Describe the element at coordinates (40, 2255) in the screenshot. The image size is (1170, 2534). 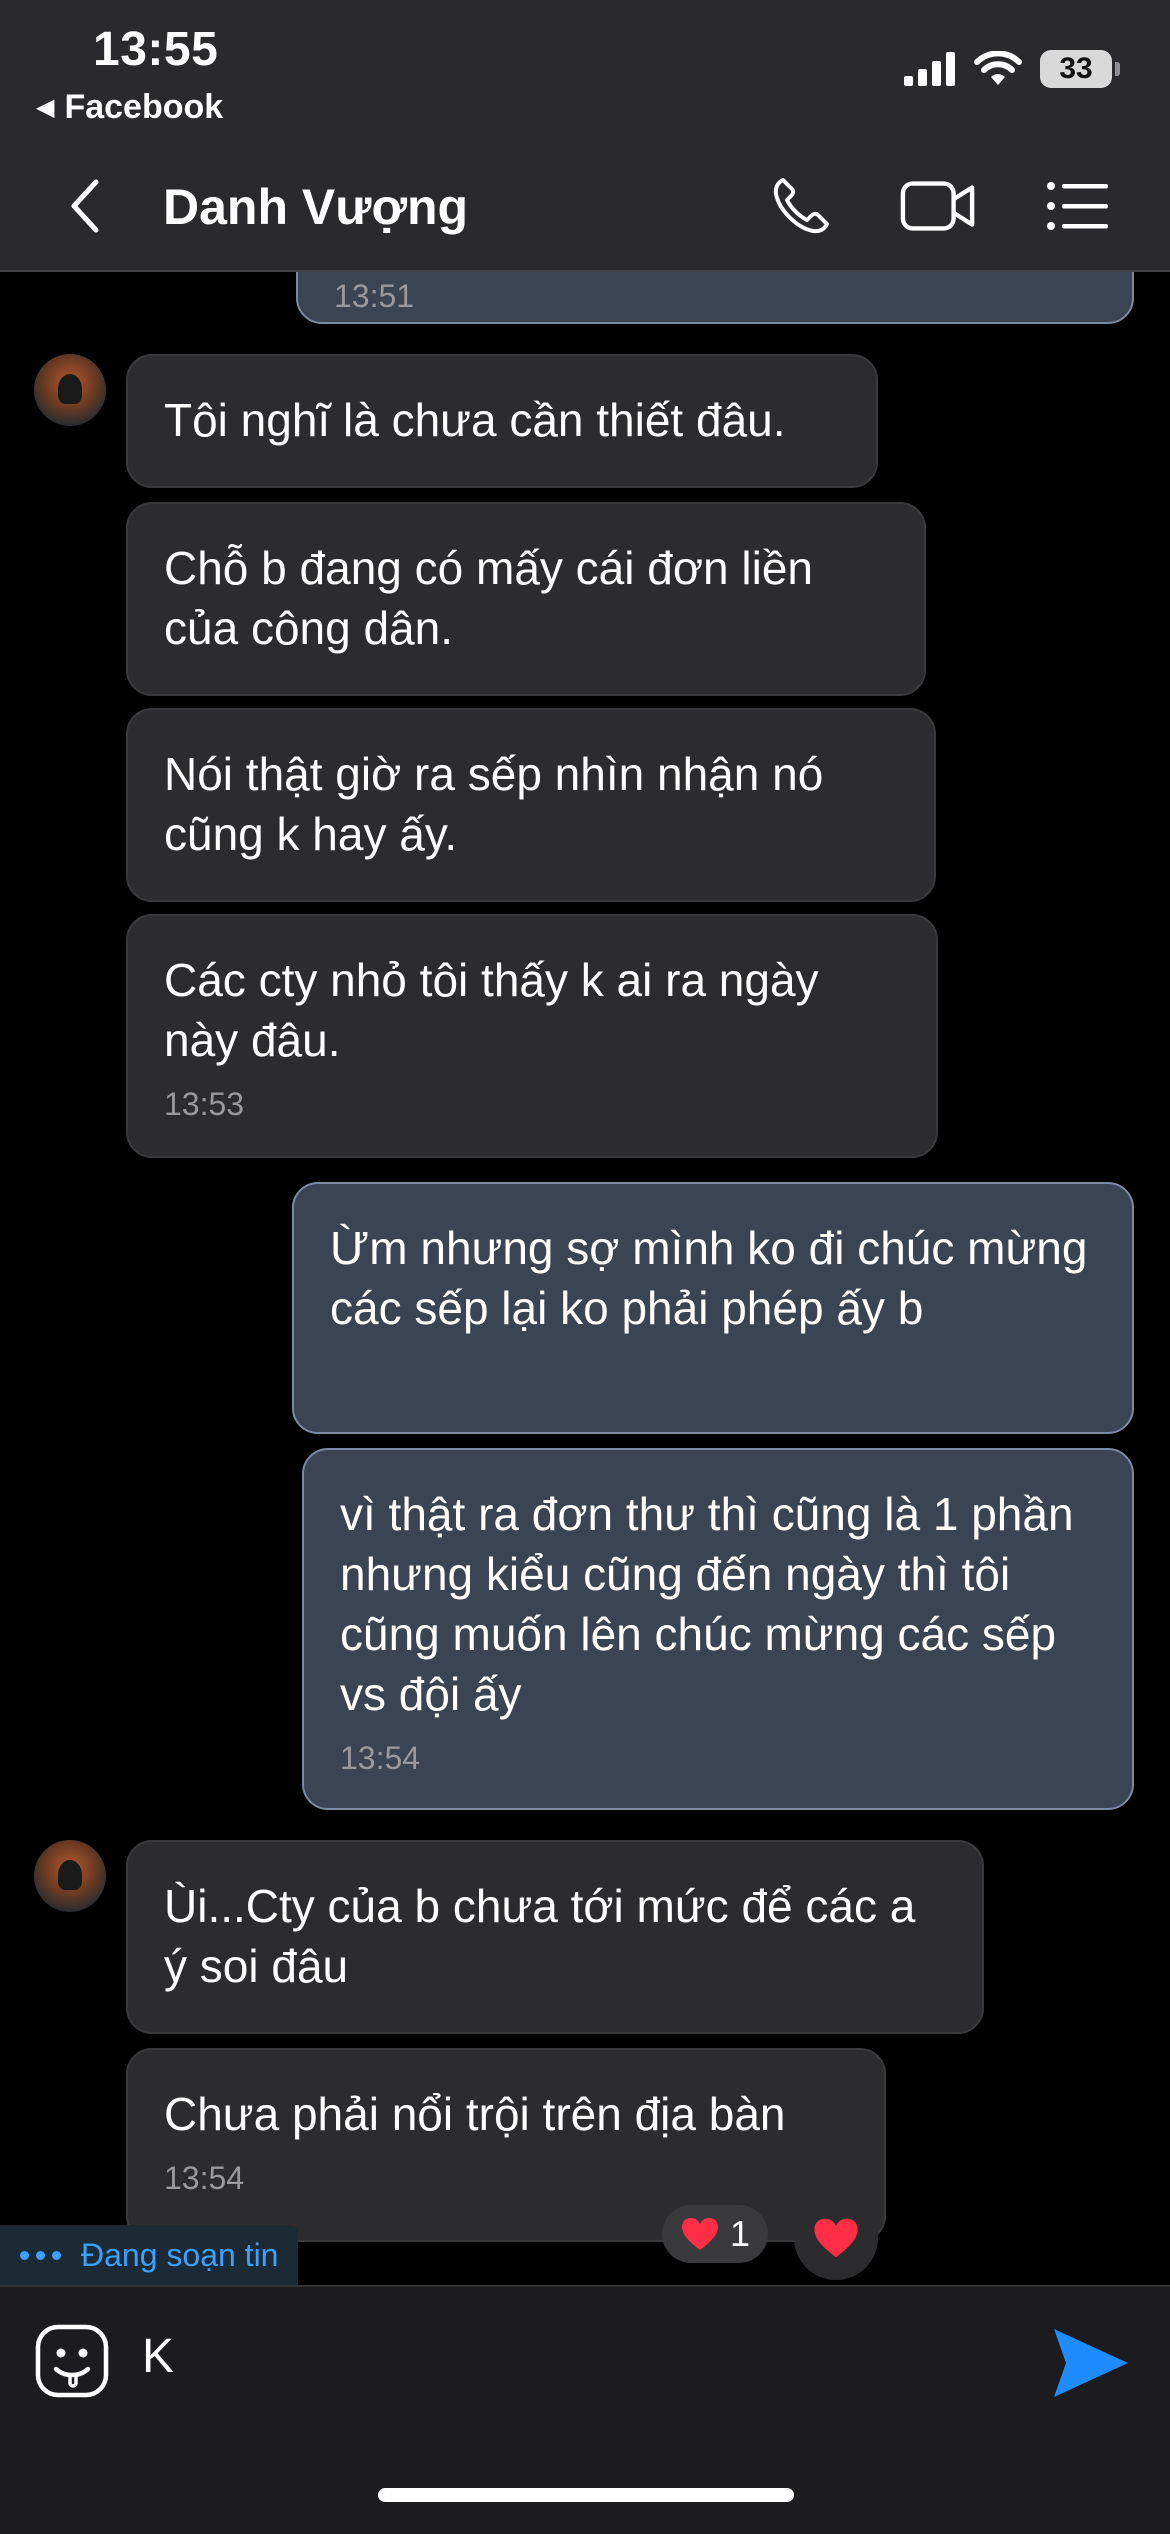
I see `typing-dots-icon` at that location.